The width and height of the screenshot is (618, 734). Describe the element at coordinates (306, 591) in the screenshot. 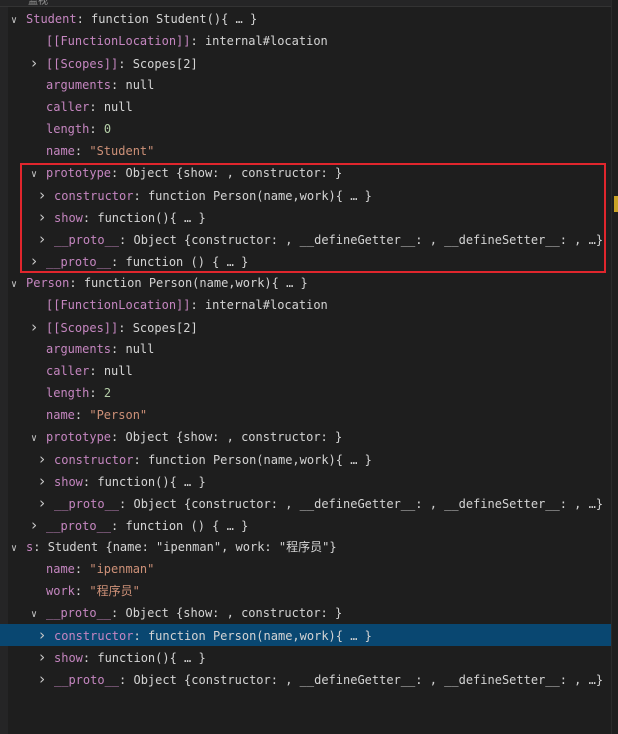

I see `tree-row: work: "程序员"` at that location.